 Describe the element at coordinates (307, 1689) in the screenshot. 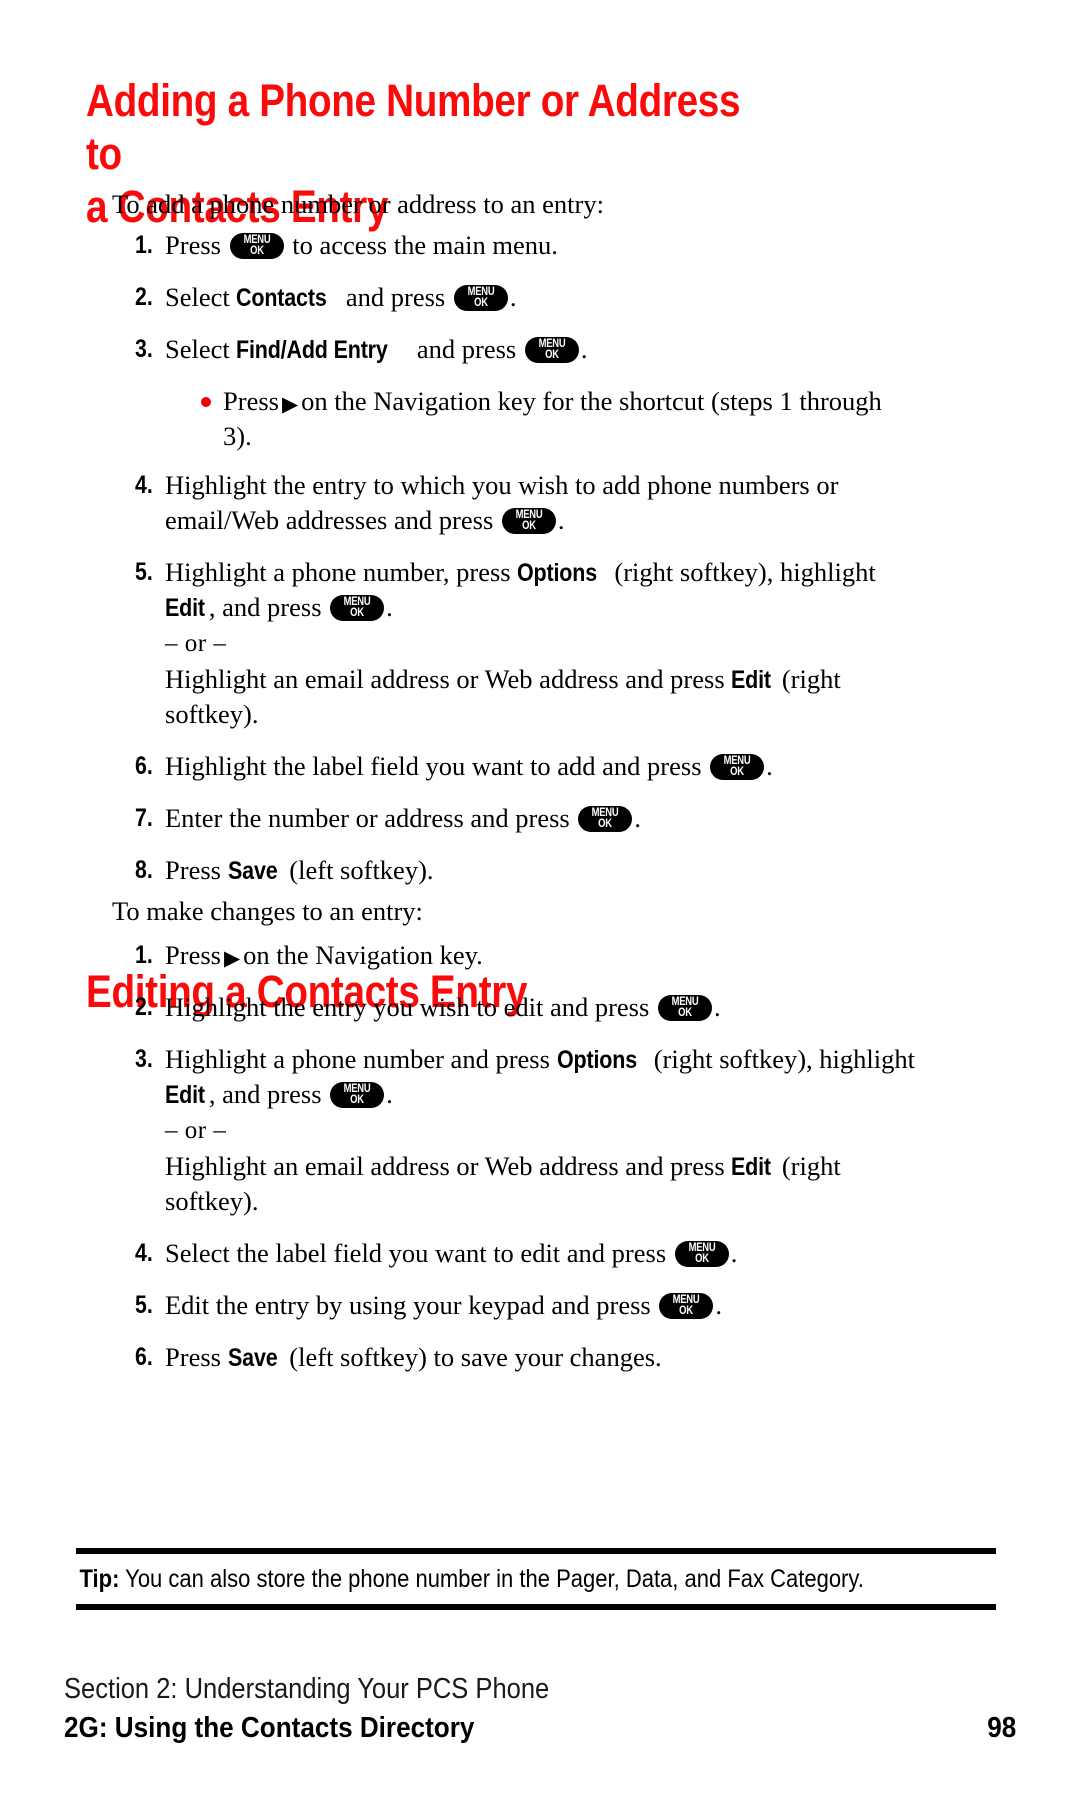

I see `footer-section-line: Section 2: Understanding Your PCS Phone` at that location.